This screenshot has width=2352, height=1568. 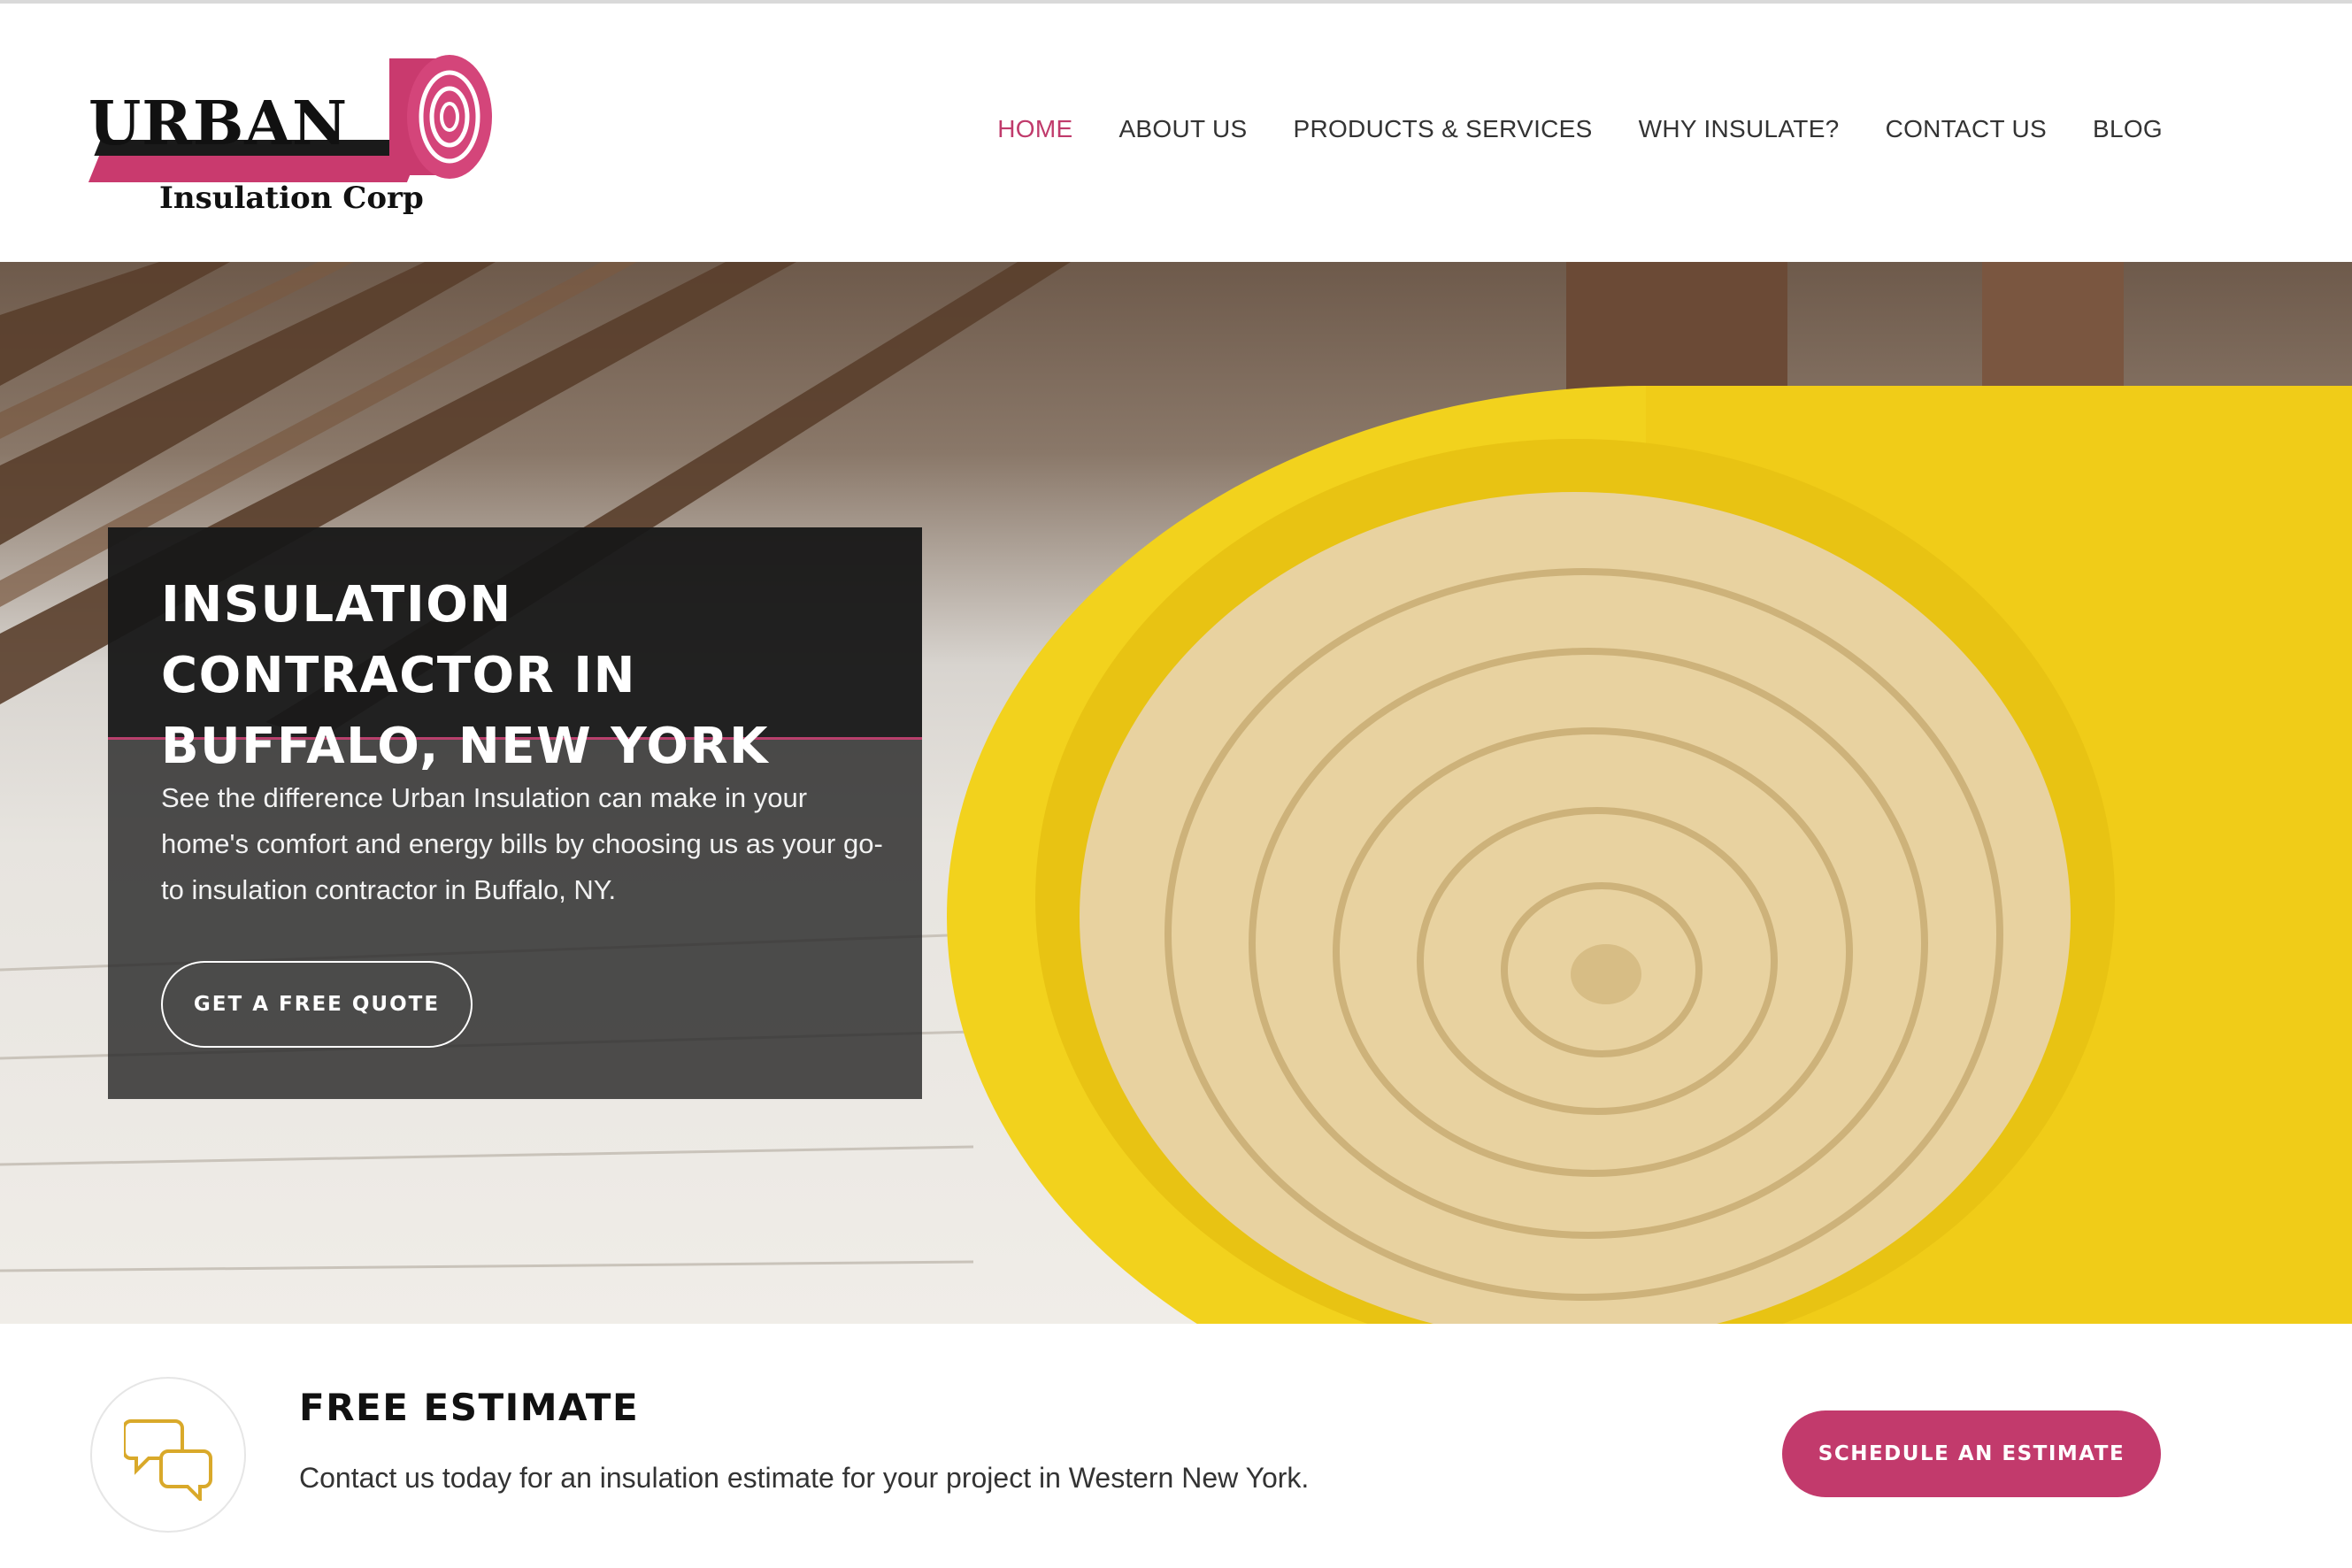 What do you see at coordinates (469, 1407) in the screenshot?
I see `free-estimate-title: FREE ESTIMATE` at bounding box center [469, 1407].